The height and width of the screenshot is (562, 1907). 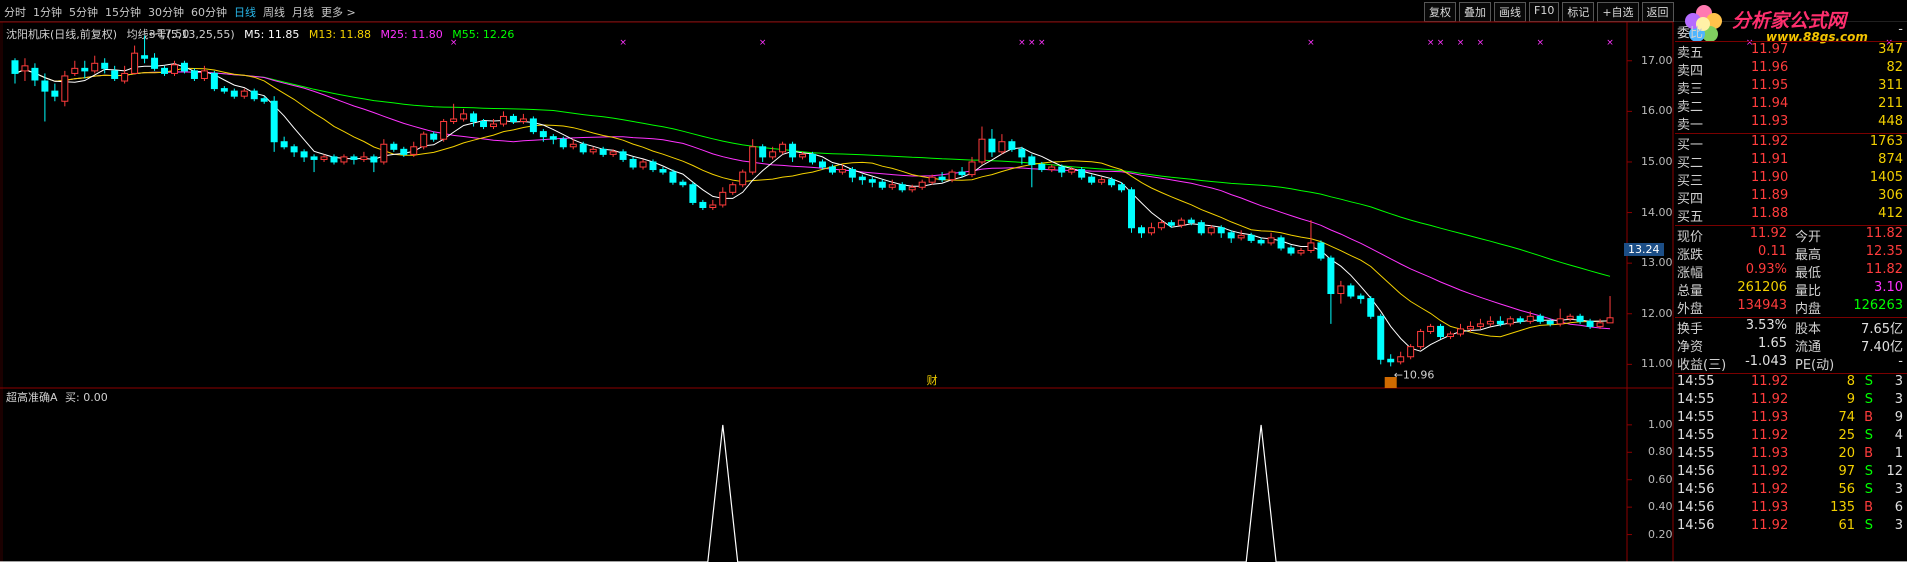 I want to click on buy-price: 11.92, so click(x=1770, y=141).